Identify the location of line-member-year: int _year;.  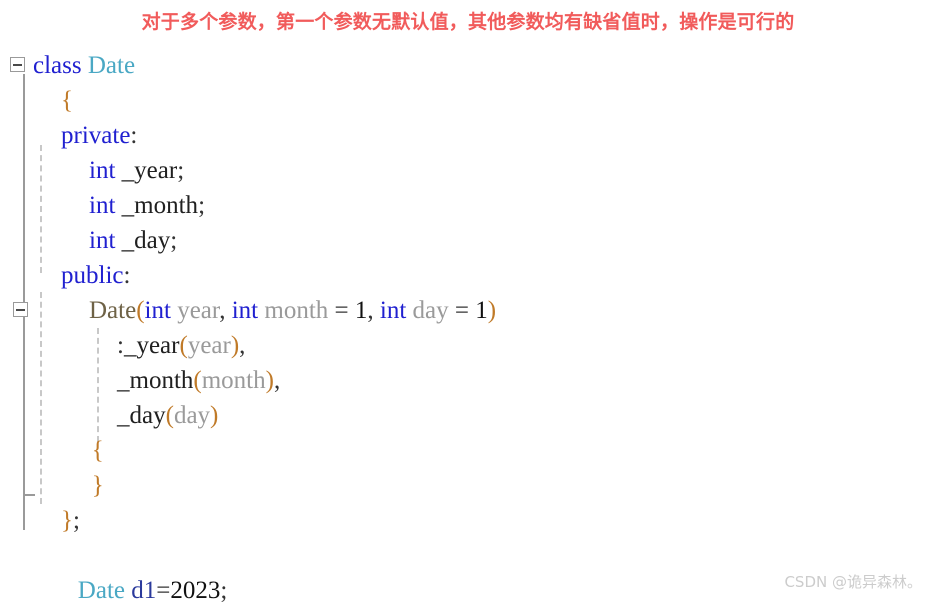
(468, 170).